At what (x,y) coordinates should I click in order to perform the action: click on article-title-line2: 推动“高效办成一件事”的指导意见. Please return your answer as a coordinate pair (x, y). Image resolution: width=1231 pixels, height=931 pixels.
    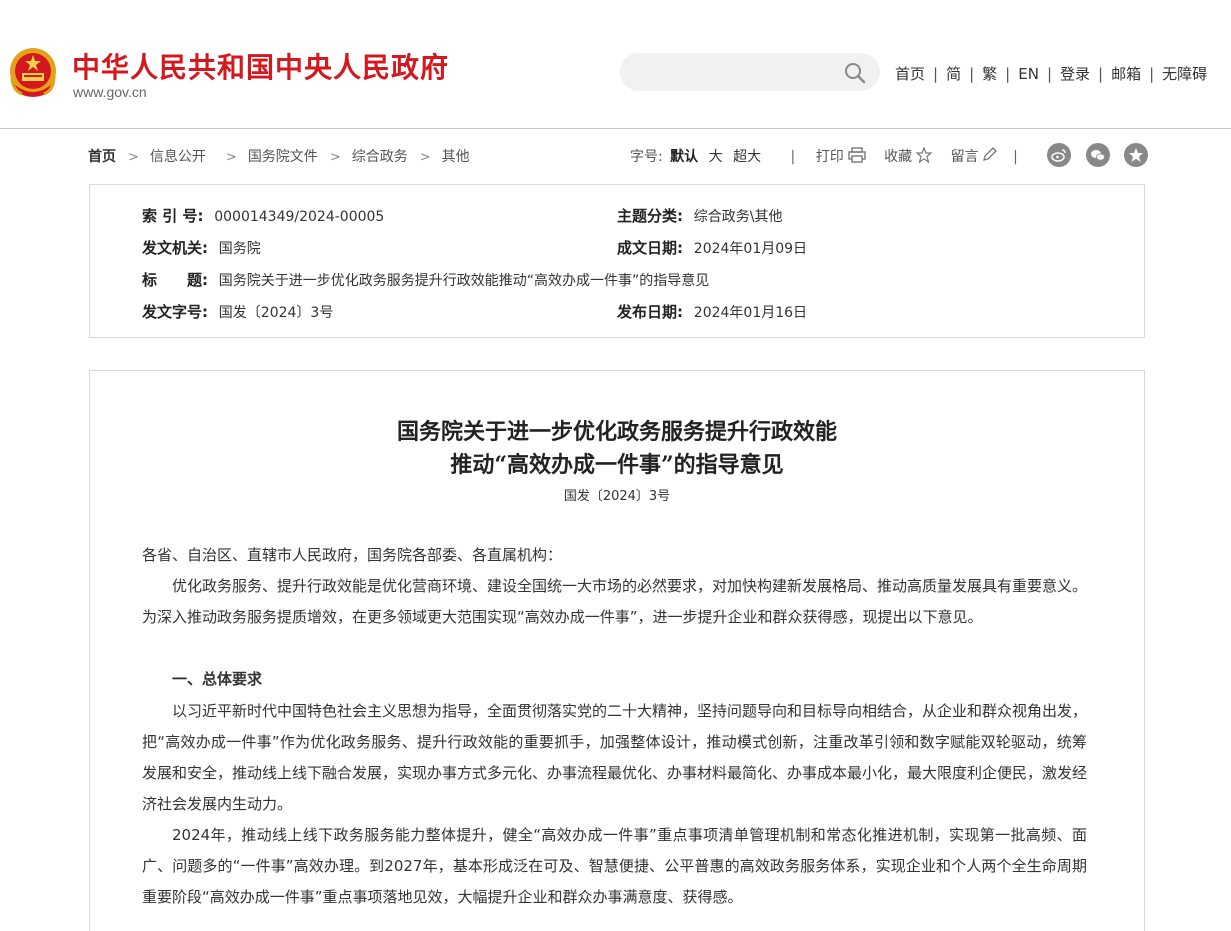
    Looking at the image, I should click on (617, 465).